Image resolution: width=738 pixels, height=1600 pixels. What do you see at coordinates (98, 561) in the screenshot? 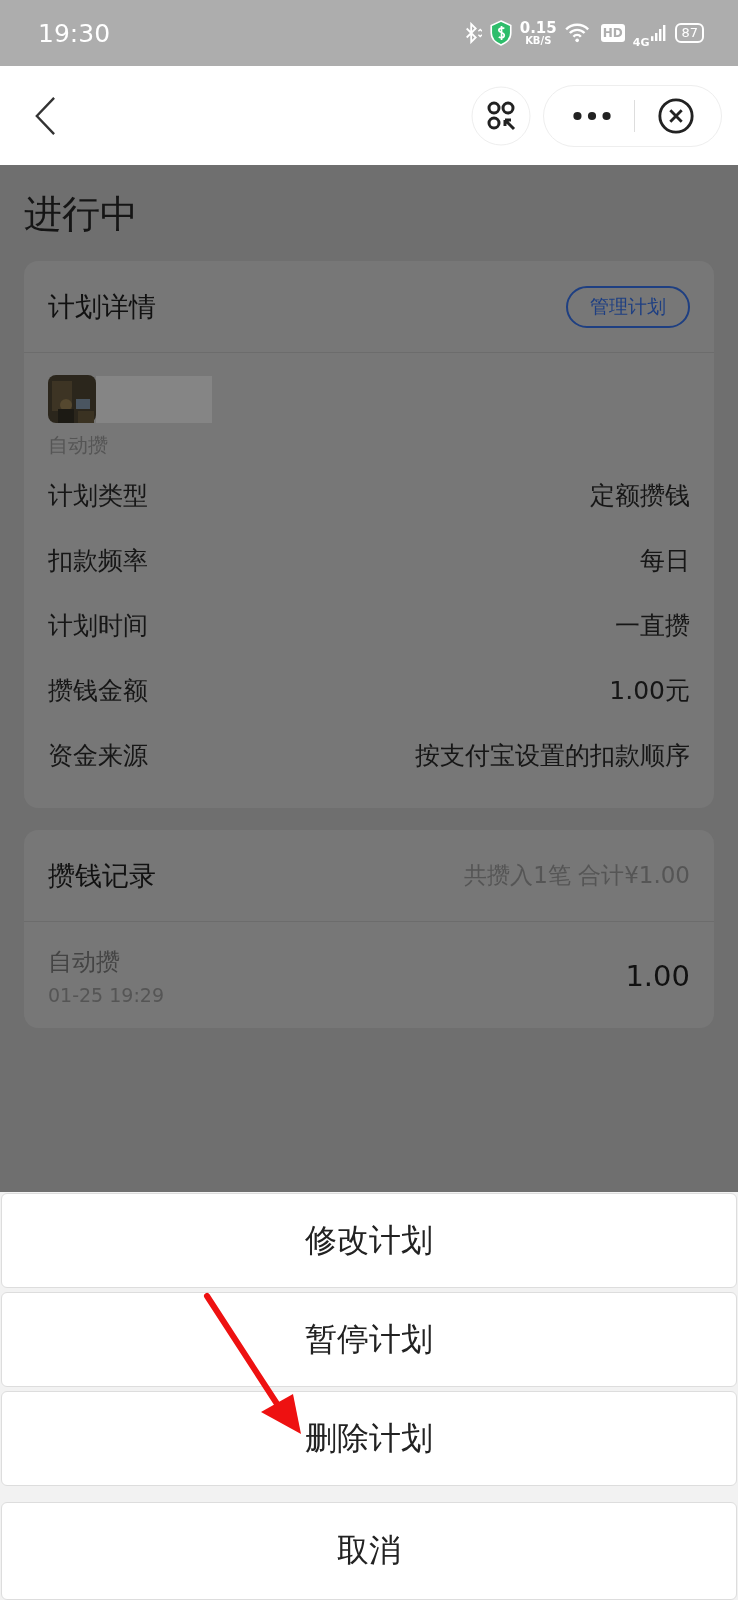
I see `detail-label: 扣款频率` at bounding box center [98, 561].